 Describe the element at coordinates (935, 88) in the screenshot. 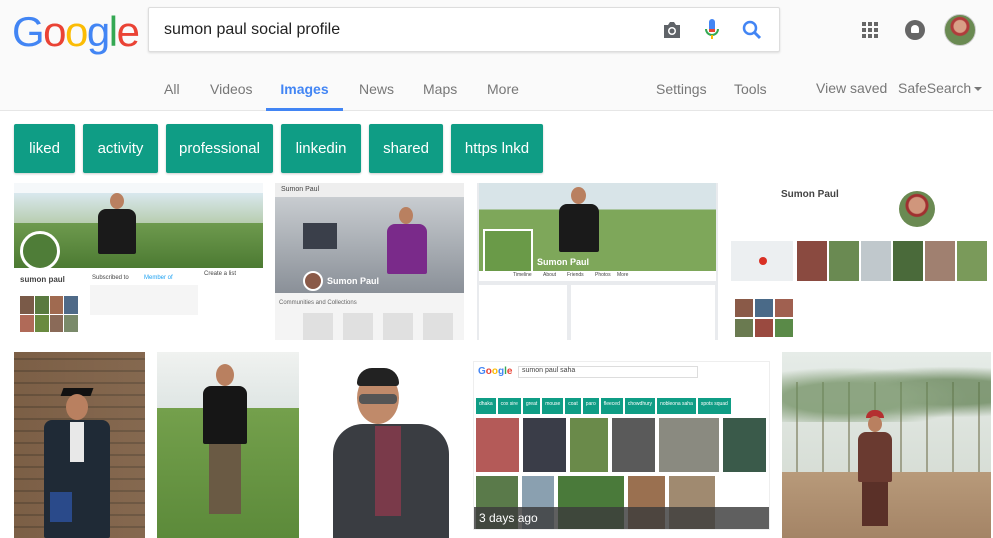

I see `safesearch-label: SafeSearch` at that location.